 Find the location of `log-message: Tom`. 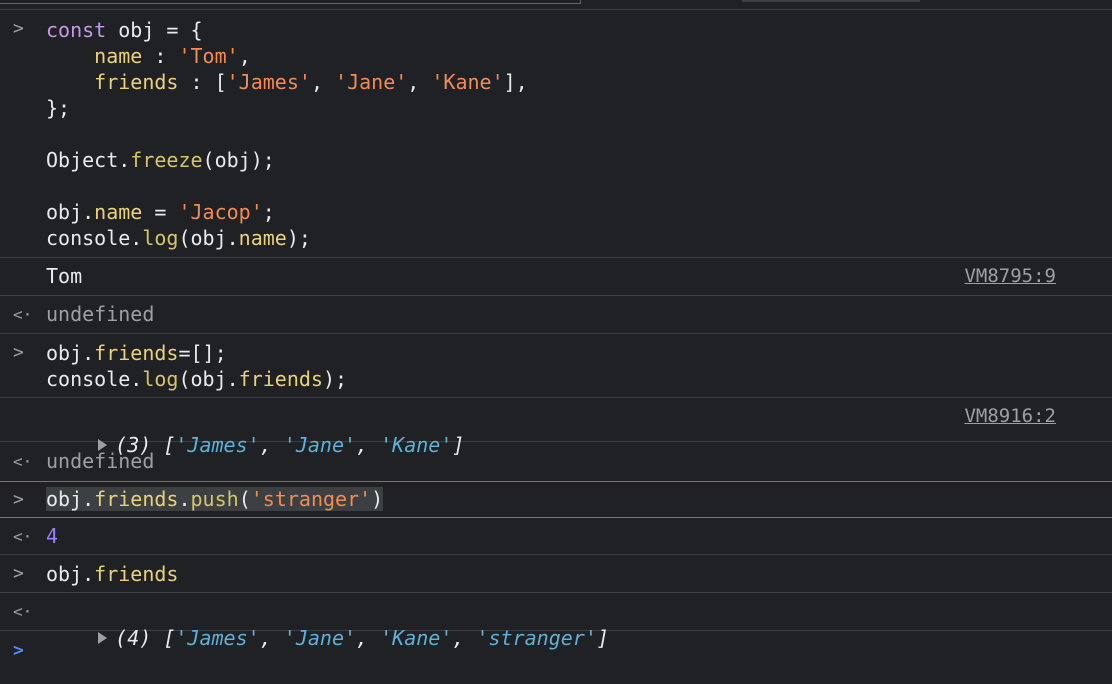

log-message: Tom is located at coordinates (64, 276).